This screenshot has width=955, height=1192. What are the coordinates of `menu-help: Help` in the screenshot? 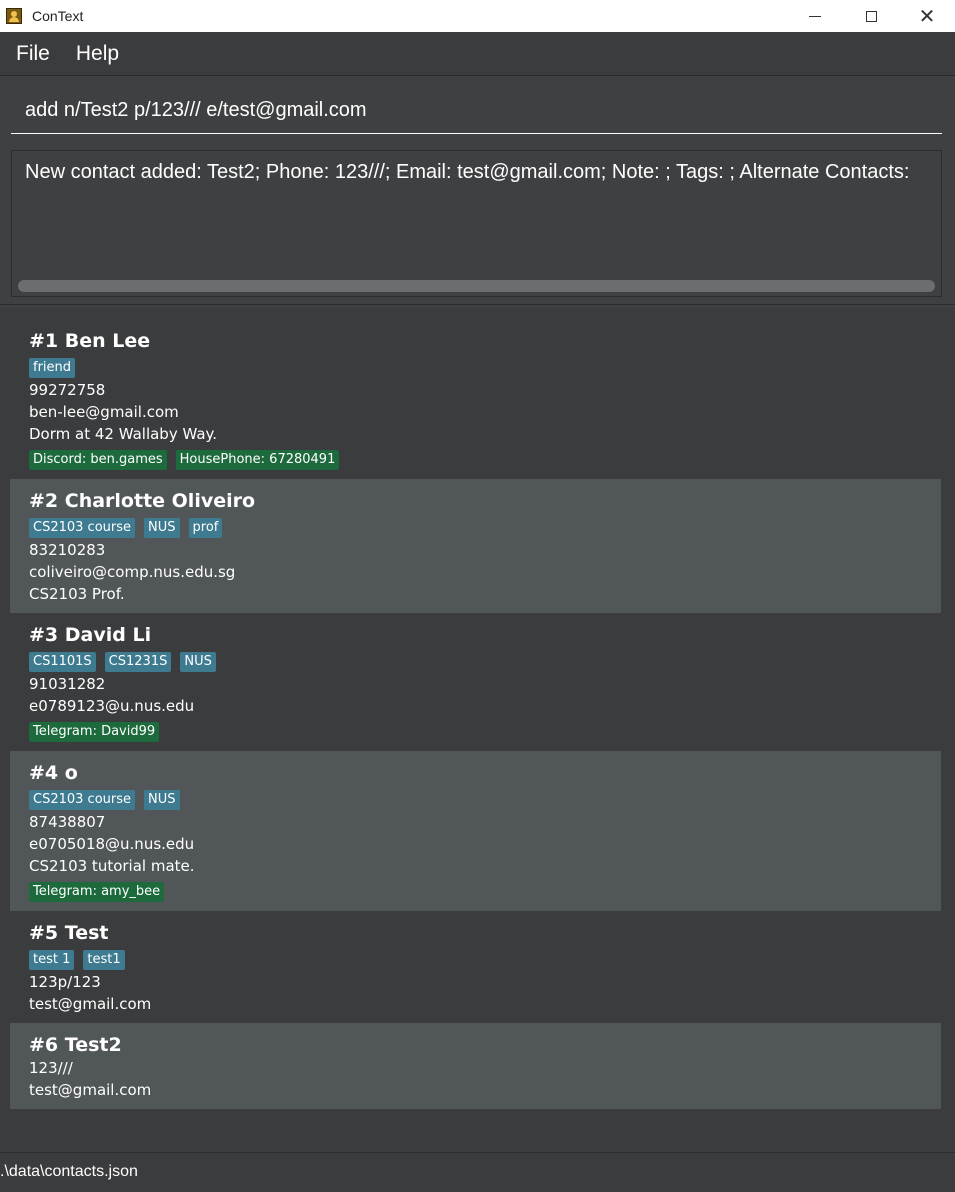 It's located at (97, 54).